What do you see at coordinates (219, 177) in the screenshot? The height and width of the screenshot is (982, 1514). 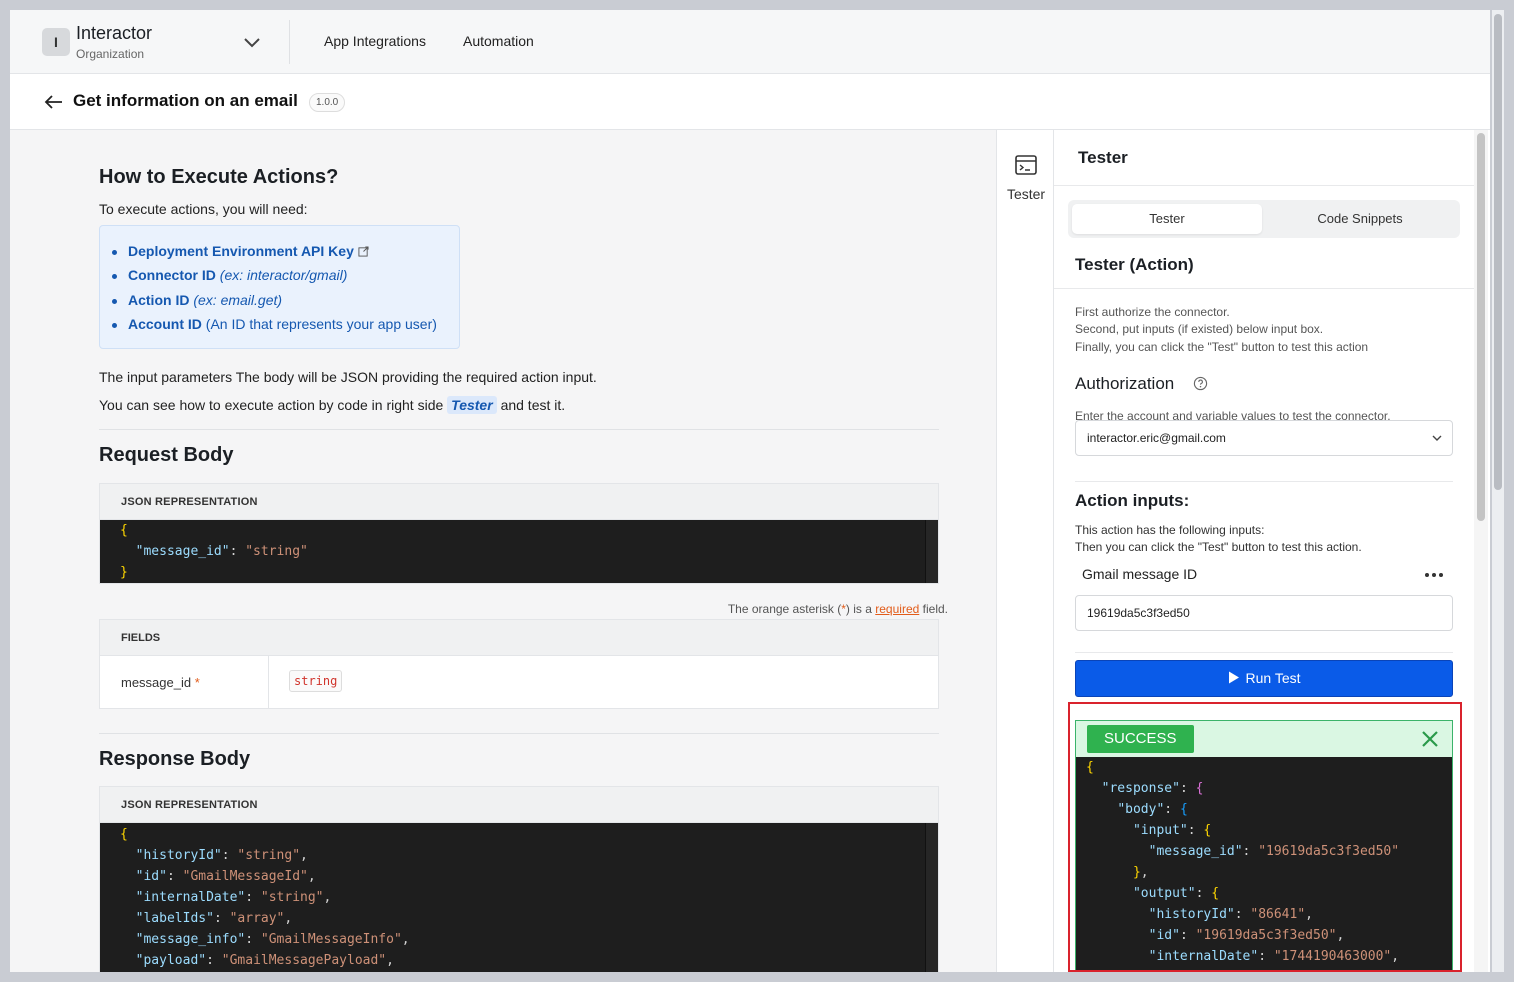 I see `how-to-title: How to Execute Actions?` at bounding box center [219, 177].